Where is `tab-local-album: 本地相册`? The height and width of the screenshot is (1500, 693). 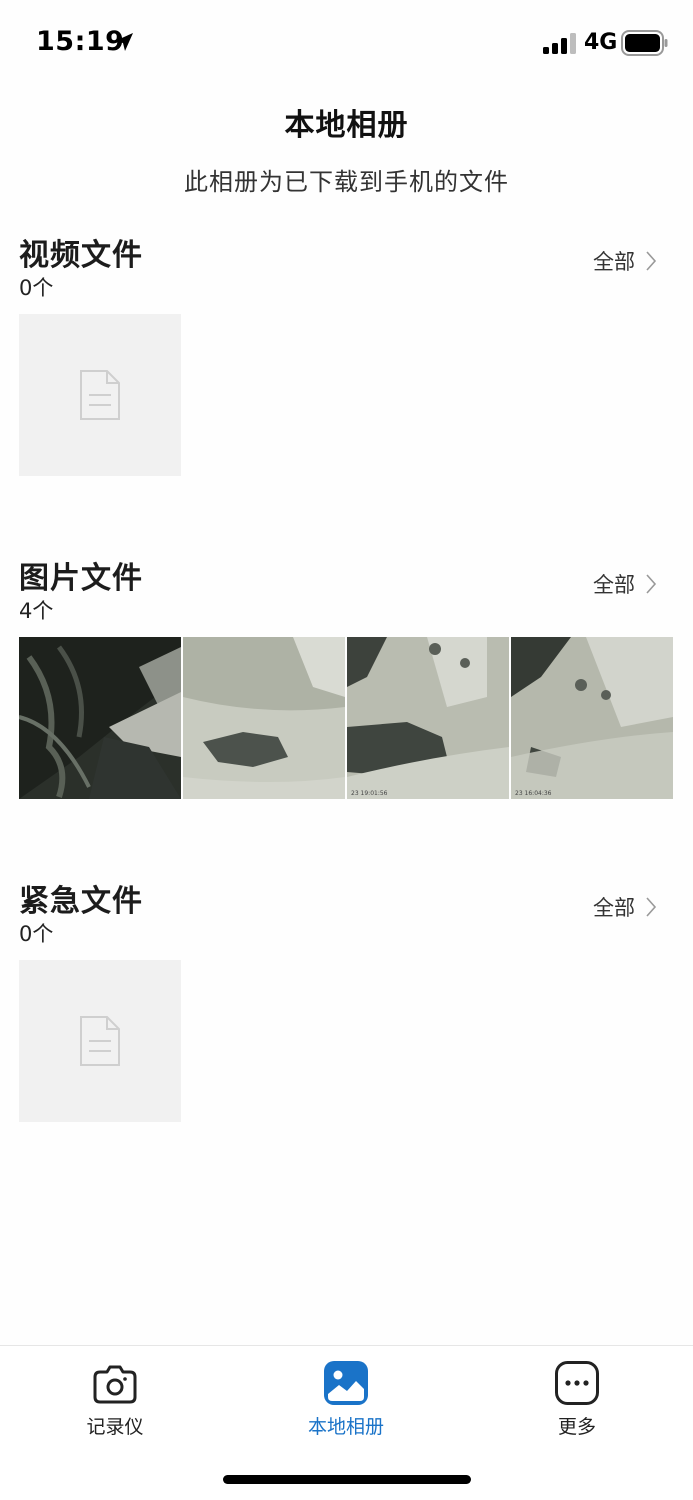 tab-local-album: 本地相册 is located at coordinates (346, 1399).